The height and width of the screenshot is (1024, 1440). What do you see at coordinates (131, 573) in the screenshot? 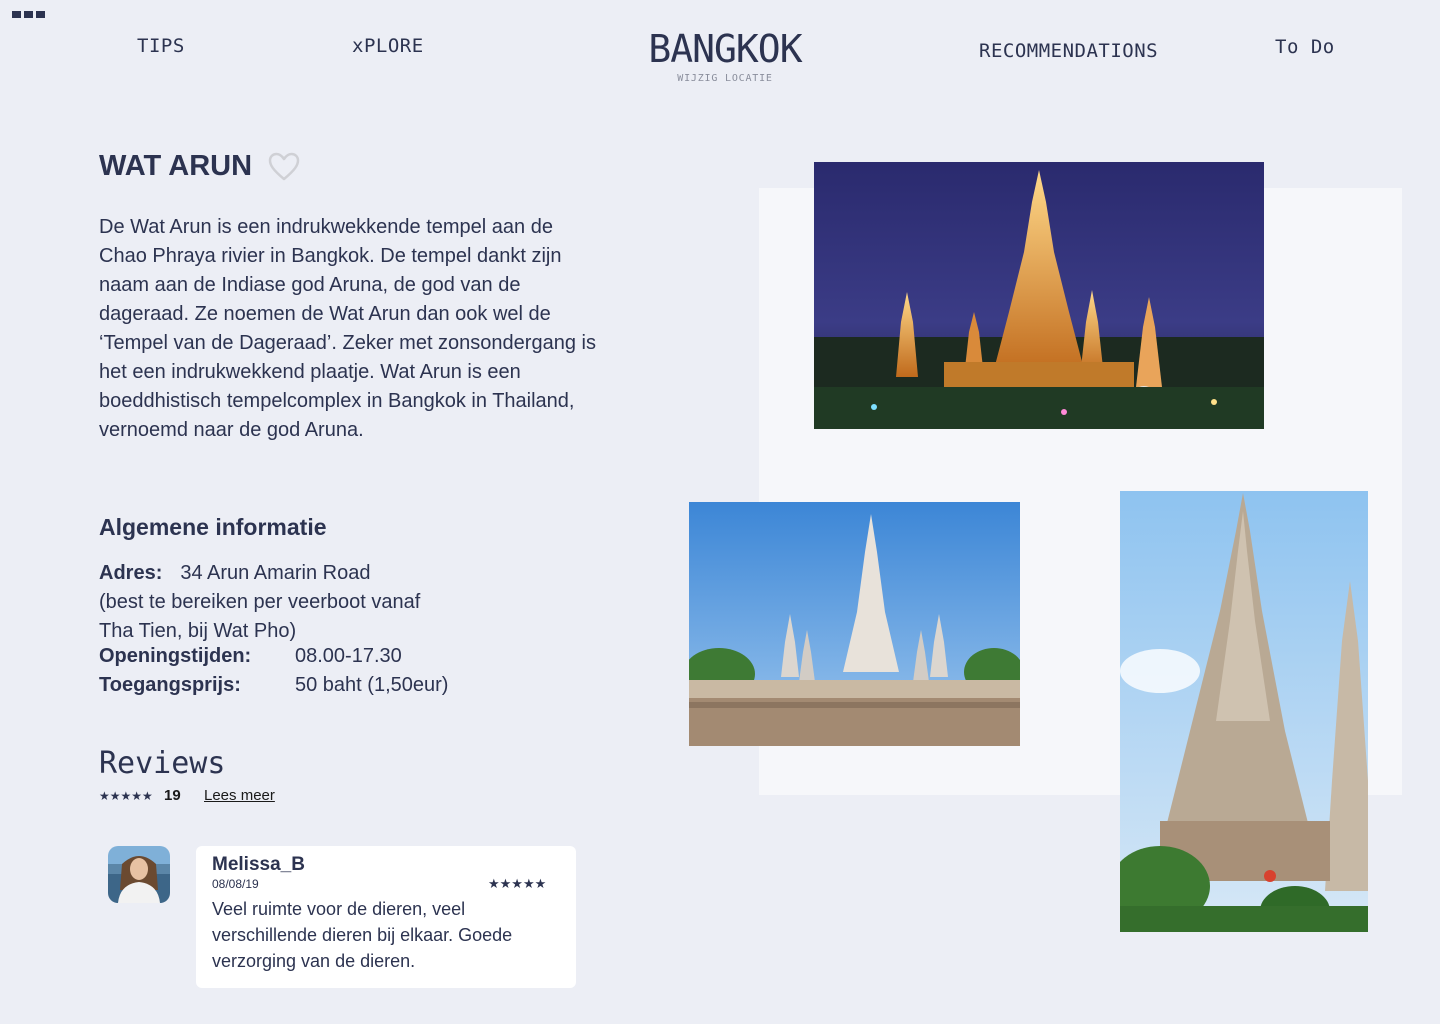
I see `address-label: Adres:` at bounding box center [131, 573].